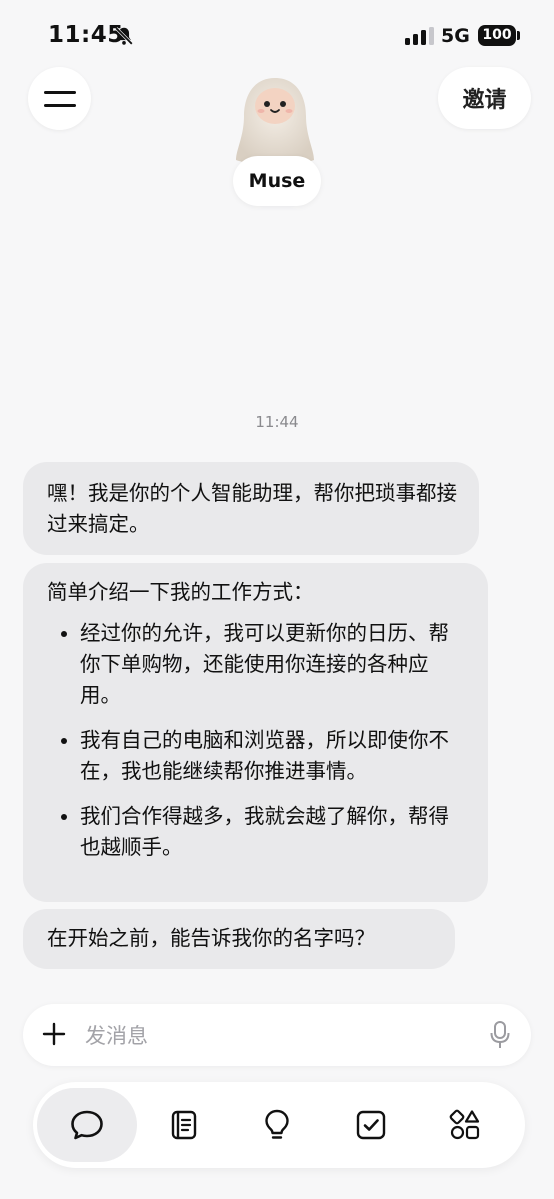 The image size is (554, 1199). What do you see at coordinates (211, 938) in the screenshot?
I see `message-text: 在开始之前，能告诉我你的名字吗？` at bounding box center [211, 938].